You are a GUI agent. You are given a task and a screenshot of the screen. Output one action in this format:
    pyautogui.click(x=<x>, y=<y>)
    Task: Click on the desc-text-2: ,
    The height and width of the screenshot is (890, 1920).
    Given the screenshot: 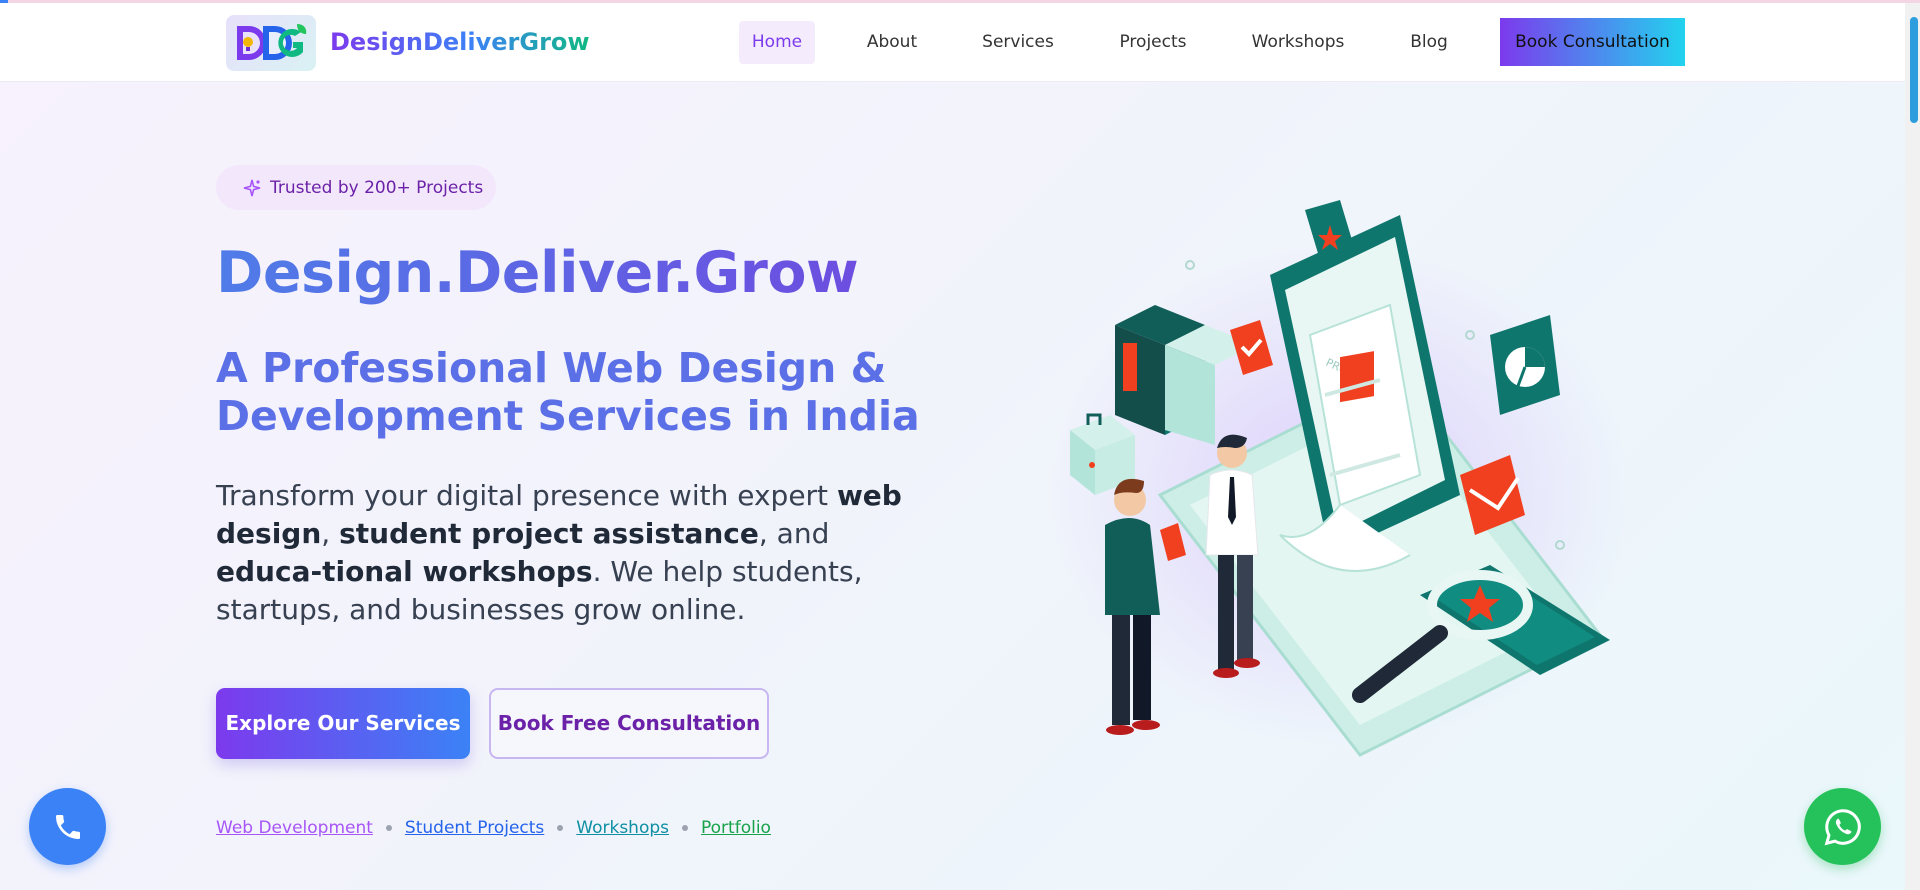 What is the action you would take?
    pyautogui.click(x=330, y=533)
    